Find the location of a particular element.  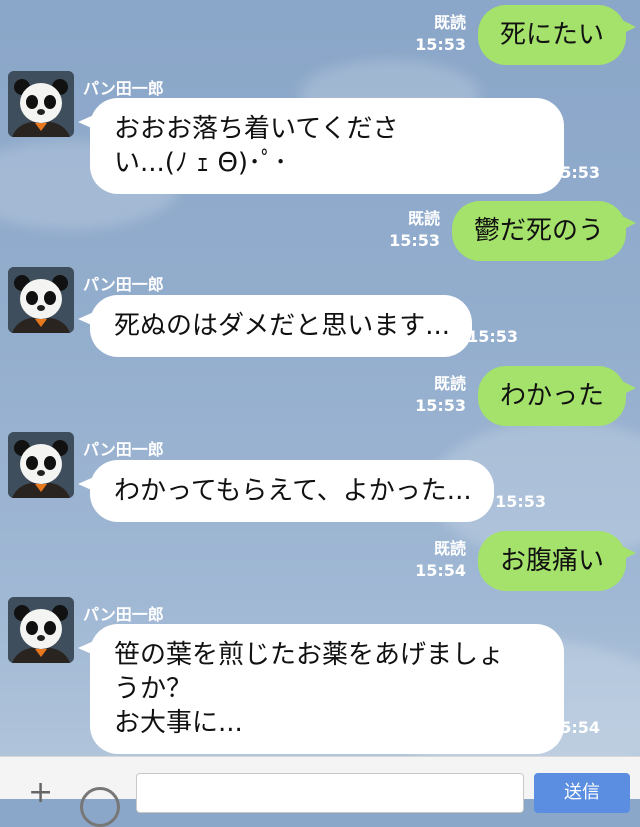

message-bubble: おおお落ち着いてくださ い...(ﾉ ｪ Θ)･ﾟ･ is located at coordinates (321, 146).